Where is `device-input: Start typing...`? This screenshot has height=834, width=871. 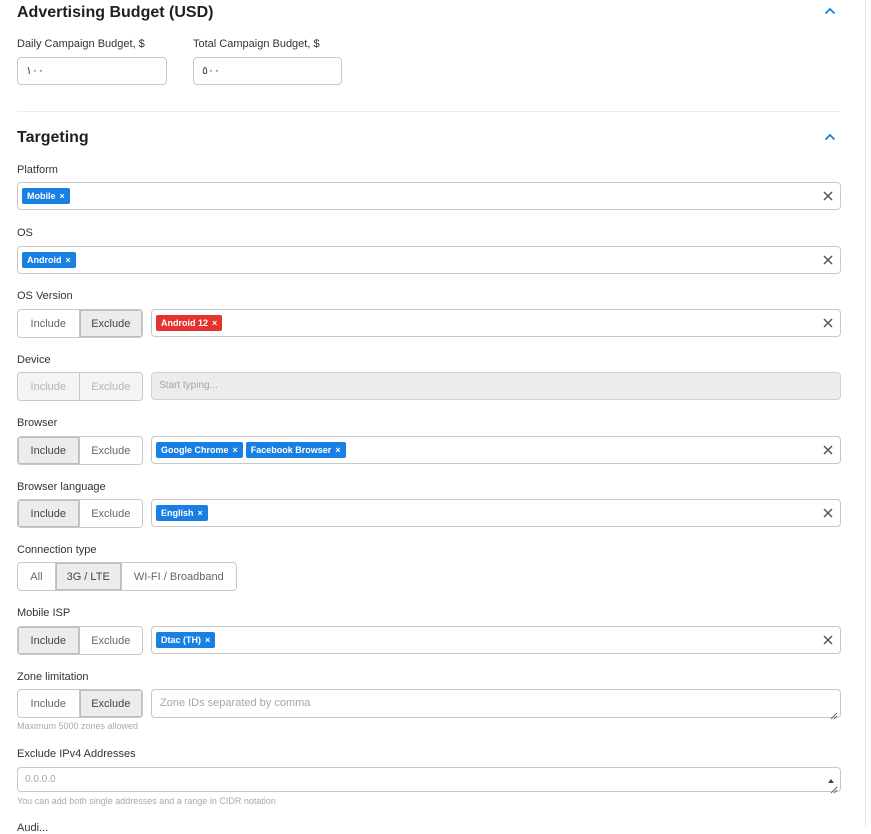
device-input: Start typing... is located at coordinates (496, 386).